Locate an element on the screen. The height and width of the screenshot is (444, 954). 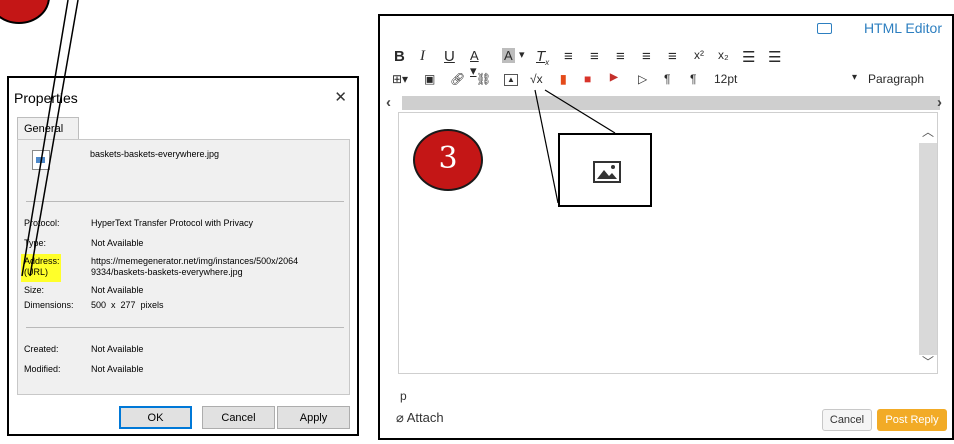
media-icon: ▣ is located at coordinates (429, 79).